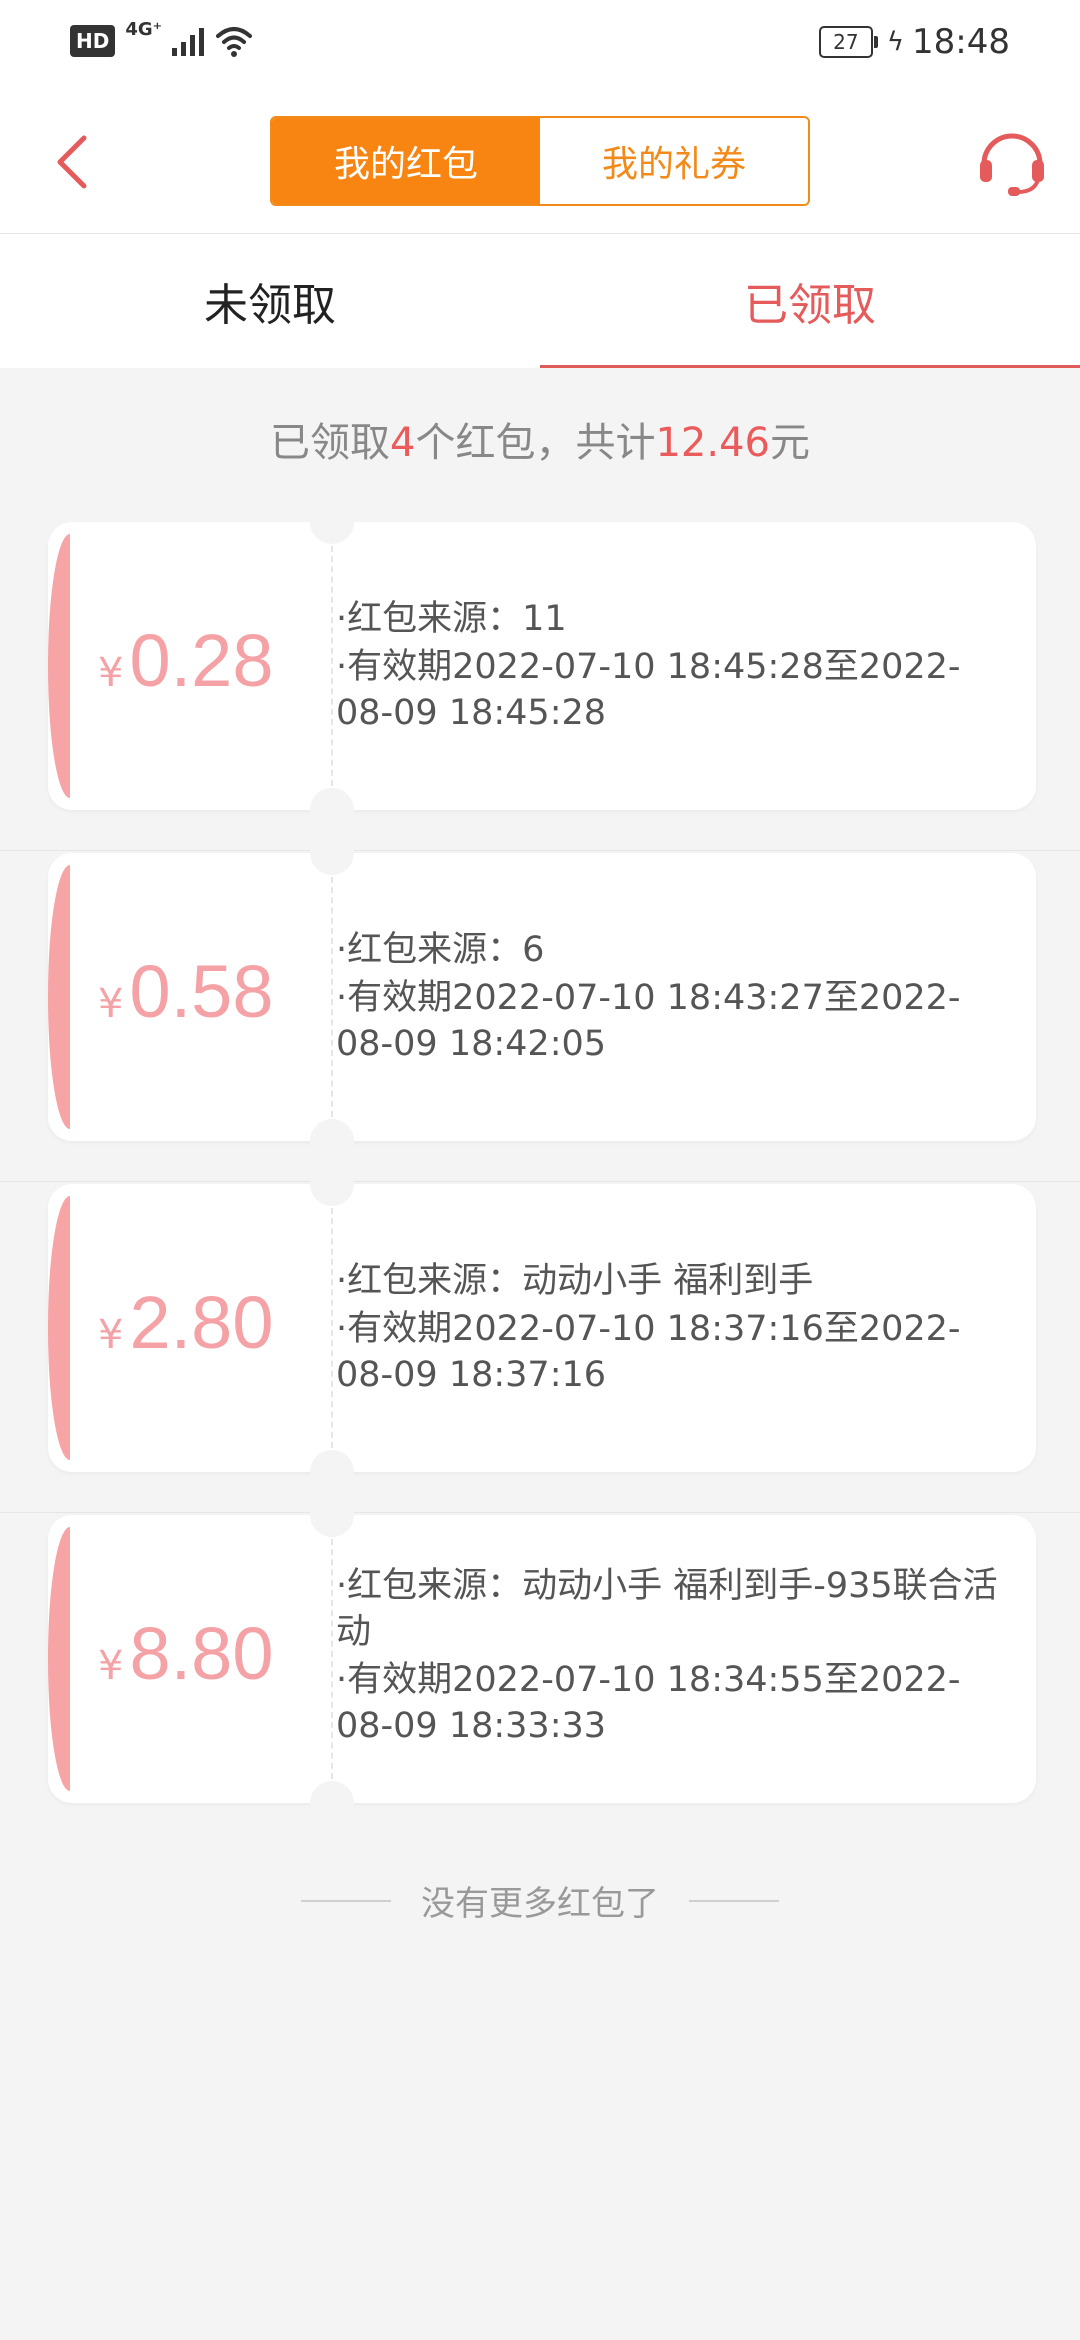 This screenshot has width=1080, height=2340. I want to click on summary-total: 12.46, so click(712, 443).